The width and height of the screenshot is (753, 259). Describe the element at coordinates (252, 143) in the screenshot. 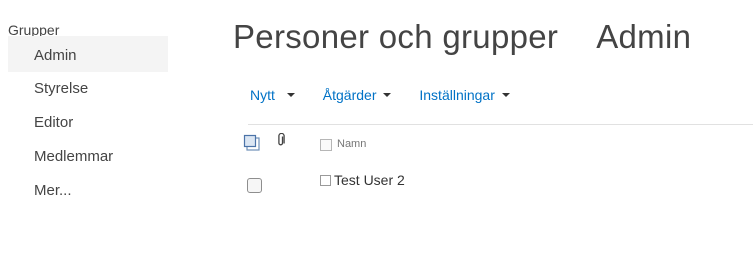

I see `document-type-icon` at that location.